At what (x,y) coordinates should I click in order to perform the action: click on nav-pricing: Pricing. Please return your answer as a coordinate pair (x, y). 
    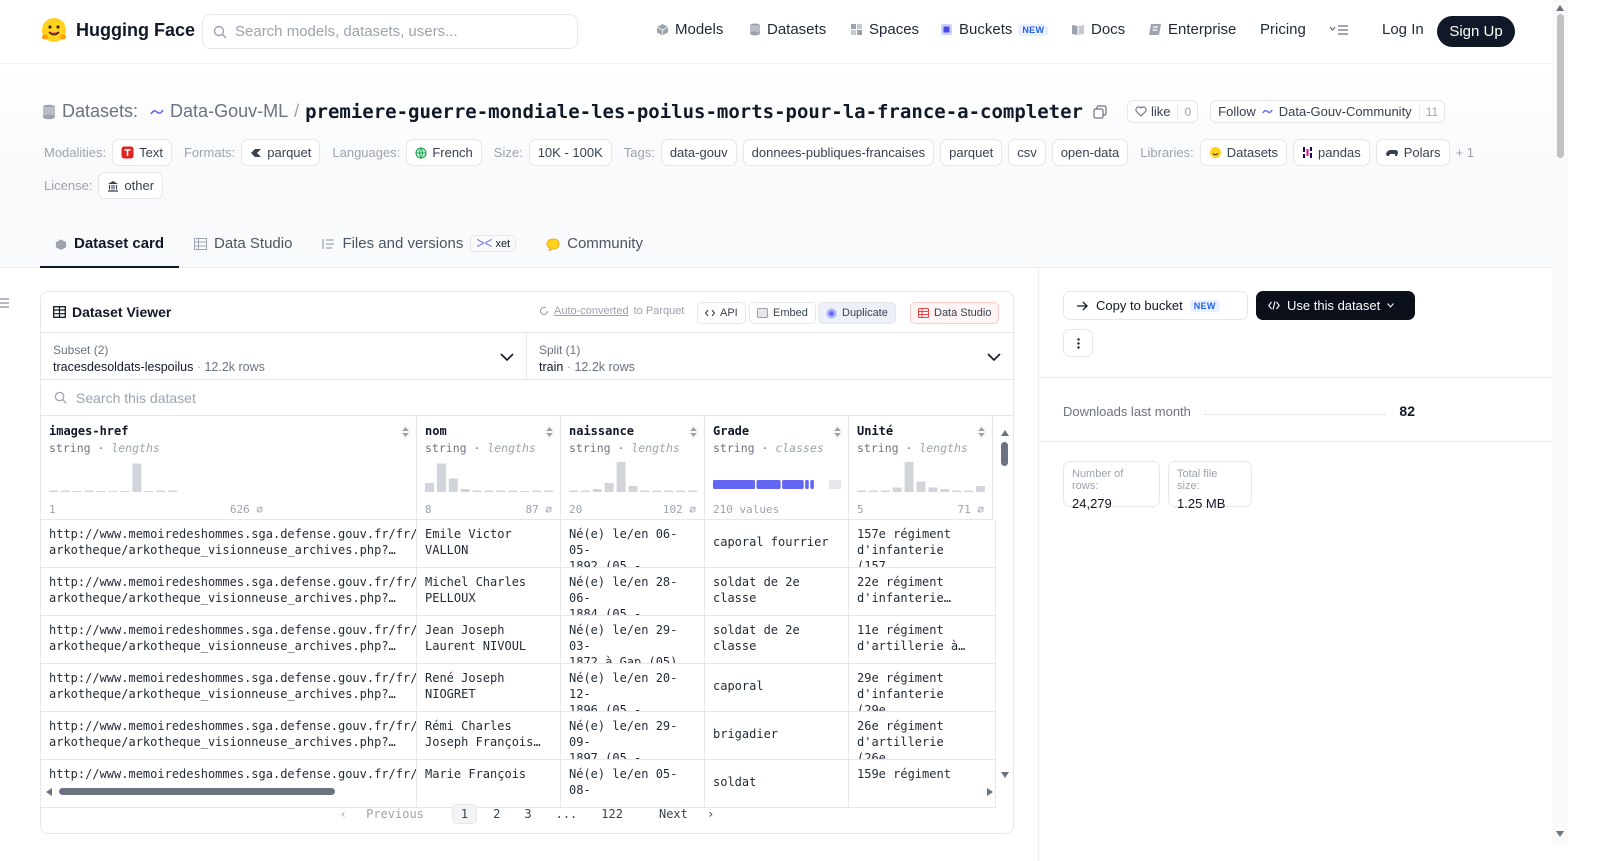
    Looking at the image, I should click on (1283, 29).